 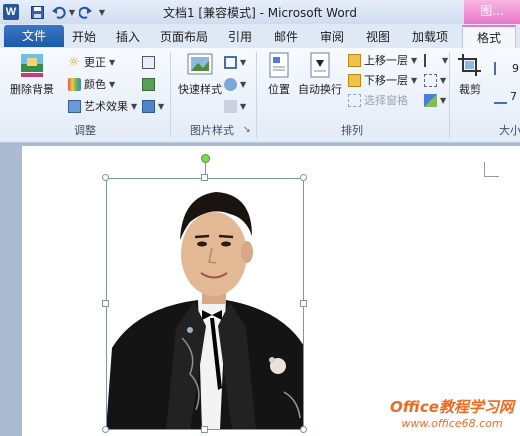 I want to click on wrap-text-button: 自动换行, so click(x=320, y=74).